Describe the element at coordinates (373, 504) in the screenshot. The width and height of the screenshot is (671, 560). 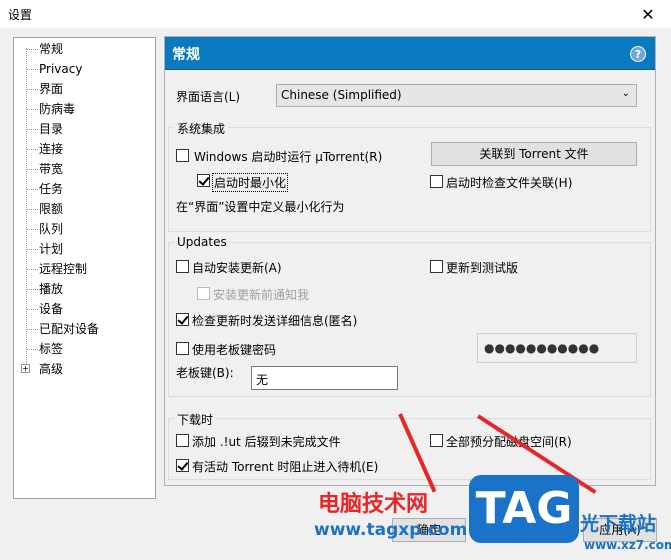
I see `watermark-site-cn: 电脑技术网` at that location.